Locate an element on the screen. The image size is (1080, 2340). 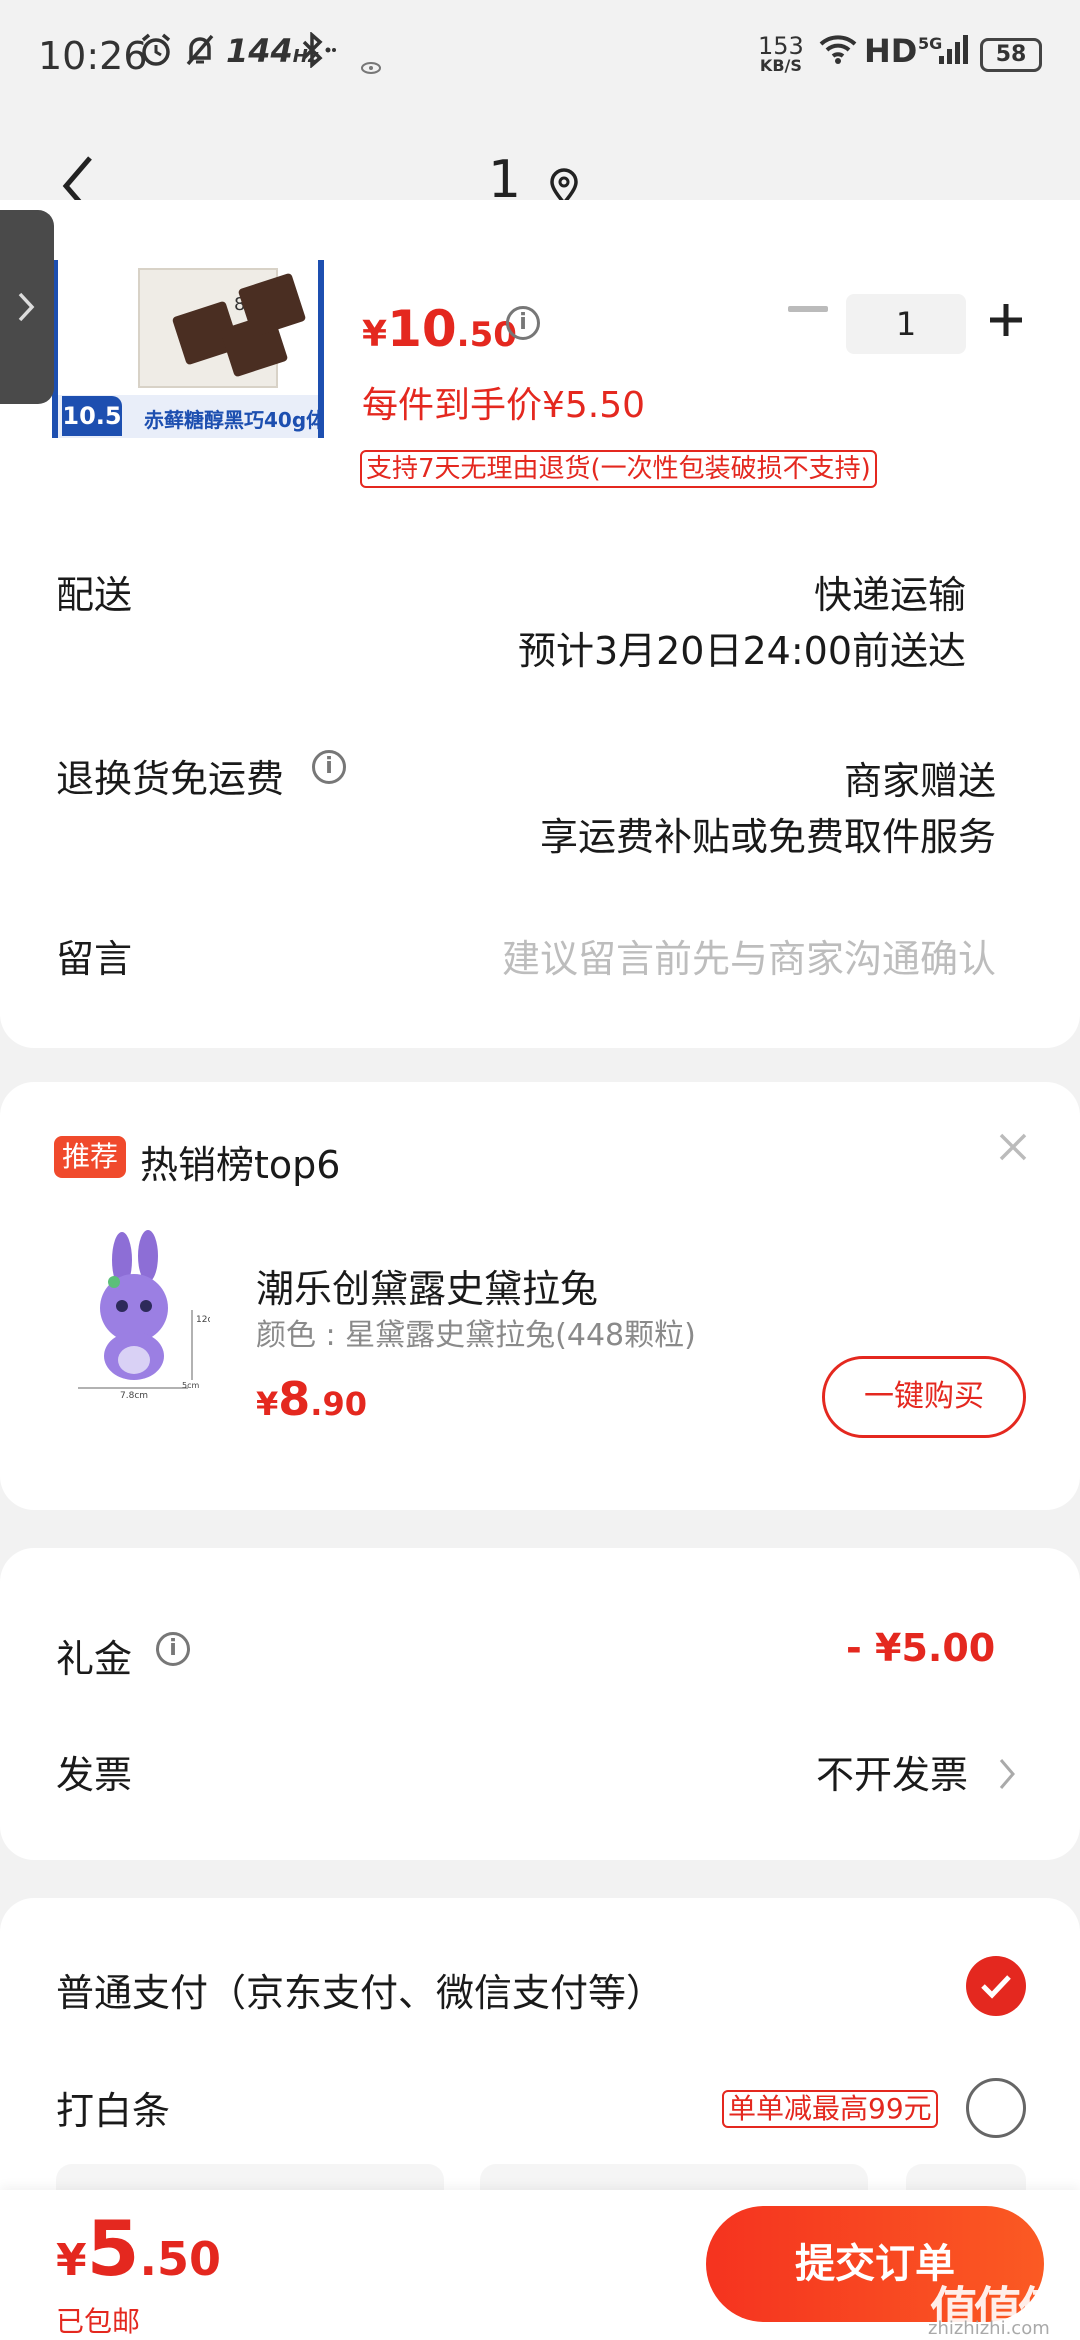
image-banner-price: 10.5 is located at coordinates (92, 416).